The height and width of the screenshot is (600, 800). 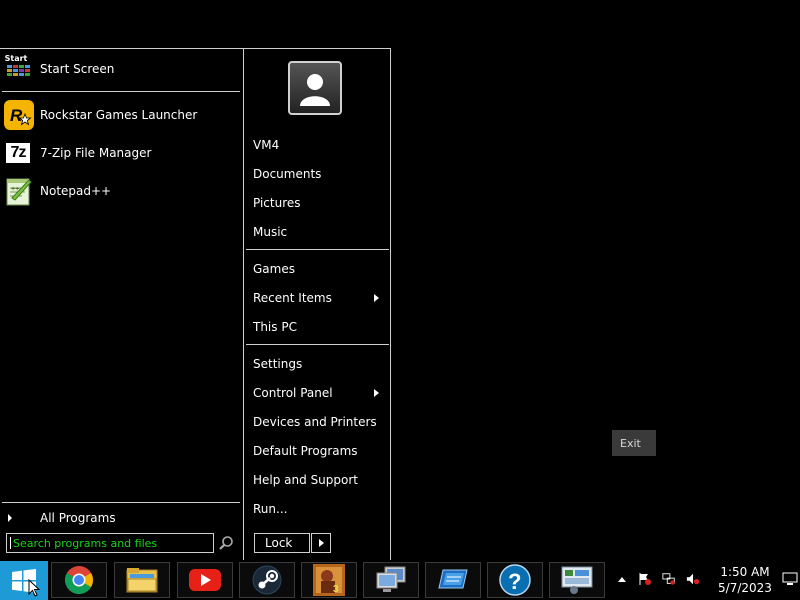 I want to click on taskbar-help-button: ?, so click(x=515, y=580).